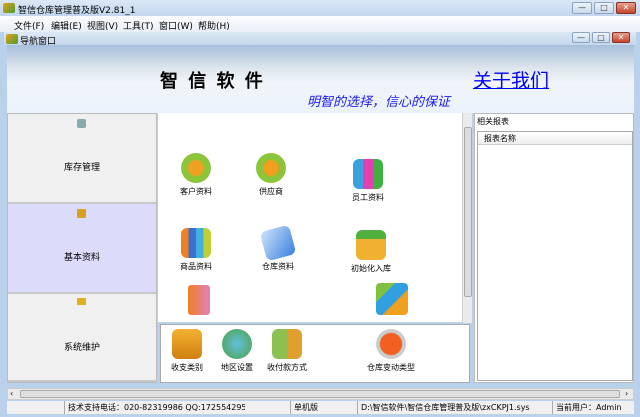 The image size is (640, 417). I want to click on customer-button: 客户资料, so click(196, 175).